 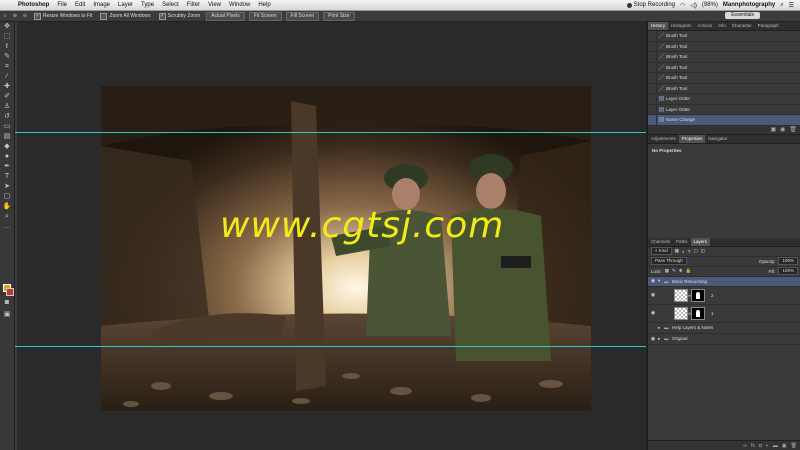 What do you see at coordinates (179, 16) in the screenshot?
I see `scrubby-zoom-checkbox: ✓ Scrubby Zoom` at bounding box center [179, 16].